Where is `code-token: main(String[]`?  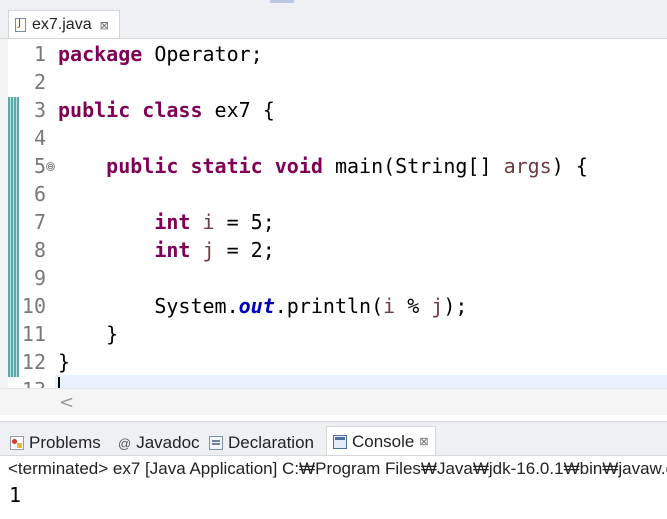 code-token: main(String[] is located at coordinates (413, 166).